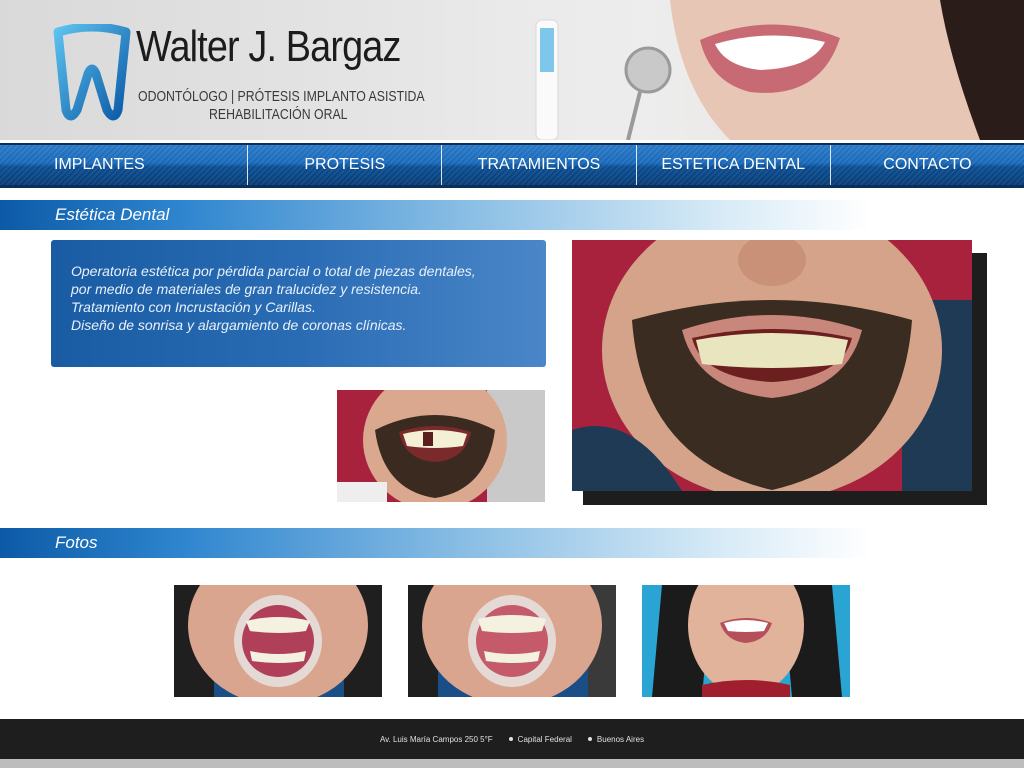  I want to click on nav-item-estetica-dental: ESTETICA DENTAL, so click(734, 165).